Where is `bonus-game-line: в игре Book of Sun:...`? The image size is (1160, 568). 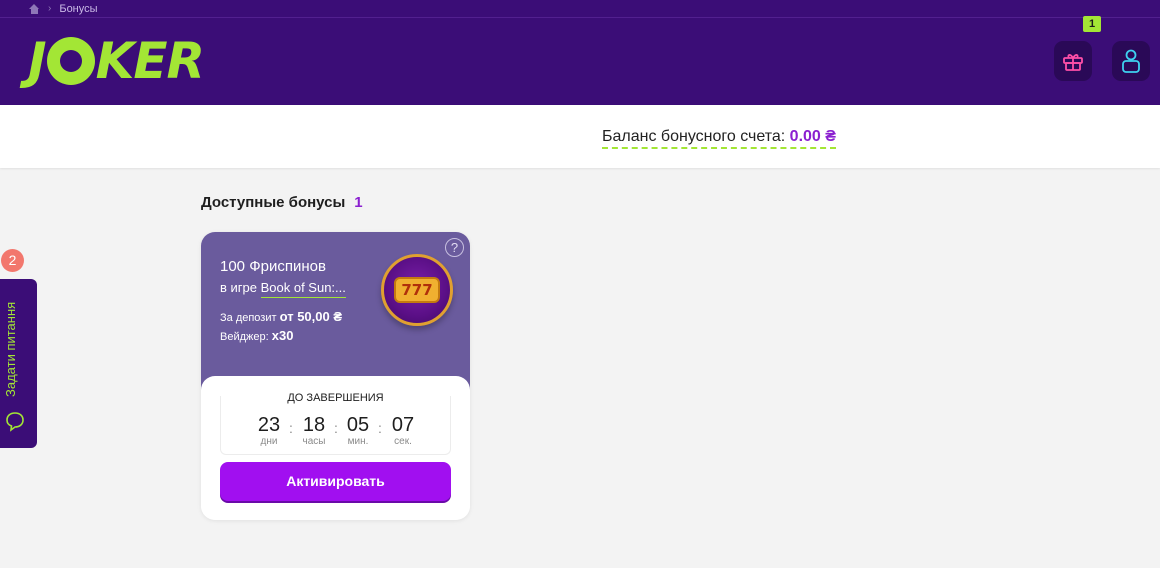 bonus-game-line: в игре Book of Sun:... is located at coordinates (283, 289).